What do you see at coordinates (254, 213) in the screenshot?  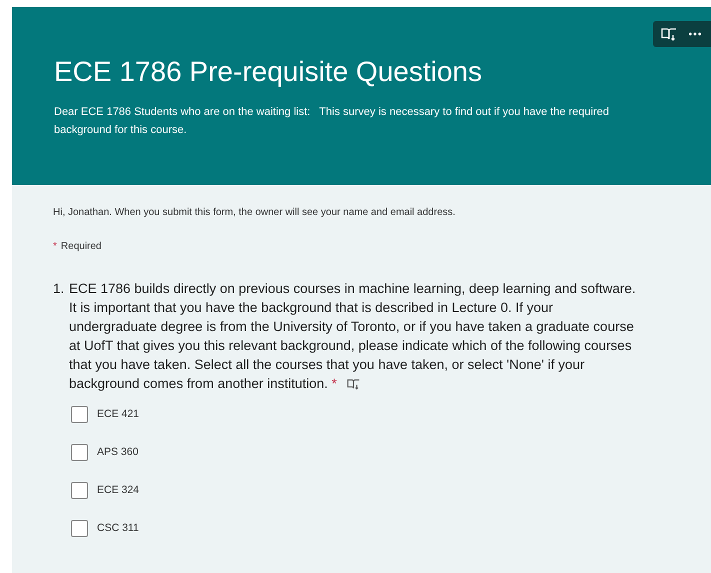 I see `notice-text: Hi, Jonathan. When you submit this form, the owner will see your name and email address.` at bounding box center [254, 213].